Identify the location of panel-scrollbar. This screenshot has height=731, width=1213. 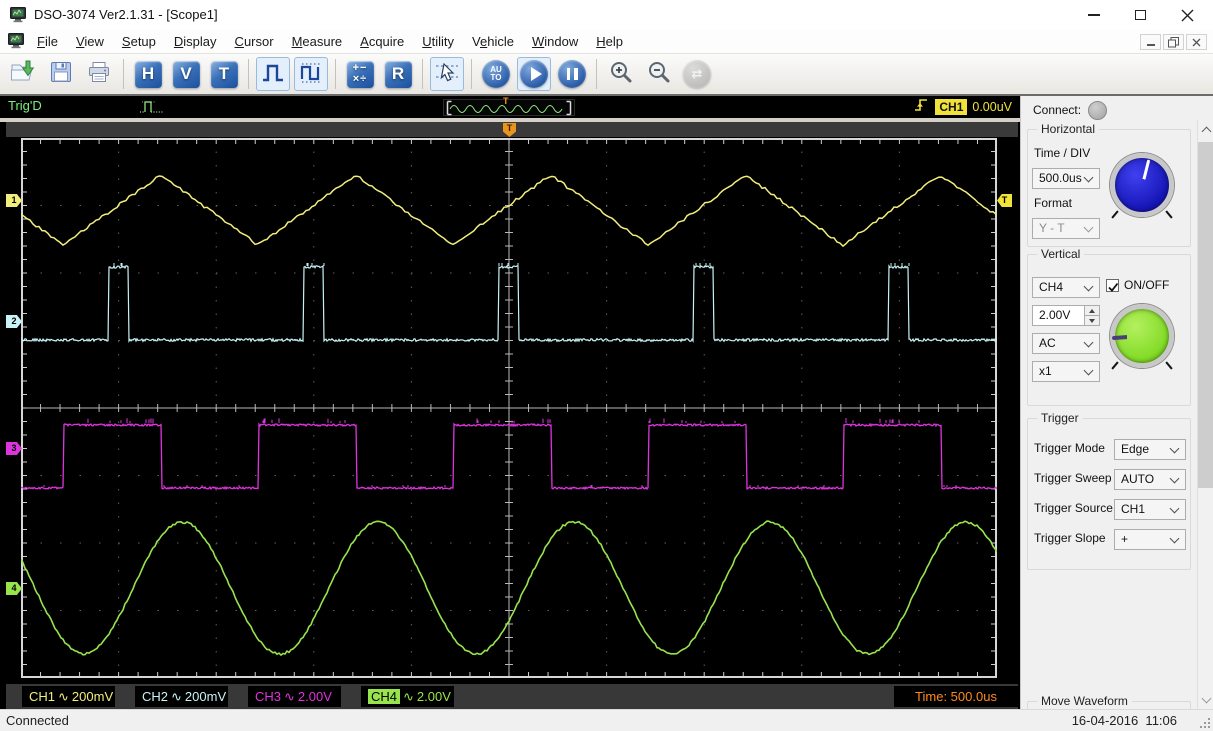
(1205, 414).